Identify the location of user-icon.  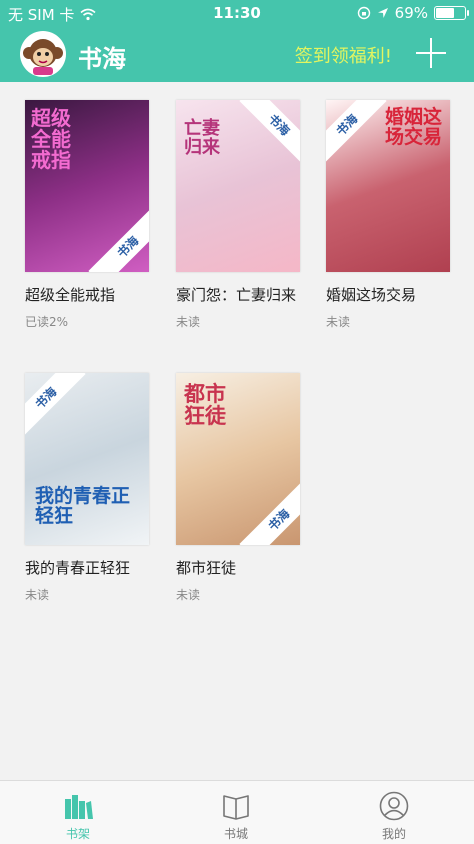
(394, 806).